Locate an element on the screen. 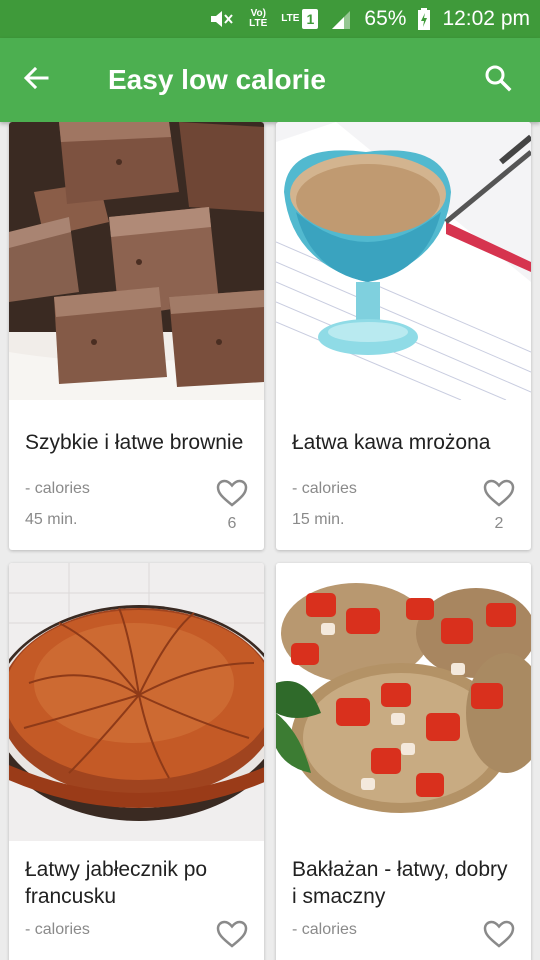 The image size is (540, 960). app-bar: Easy low calorie is located at coordinates (270, 80).